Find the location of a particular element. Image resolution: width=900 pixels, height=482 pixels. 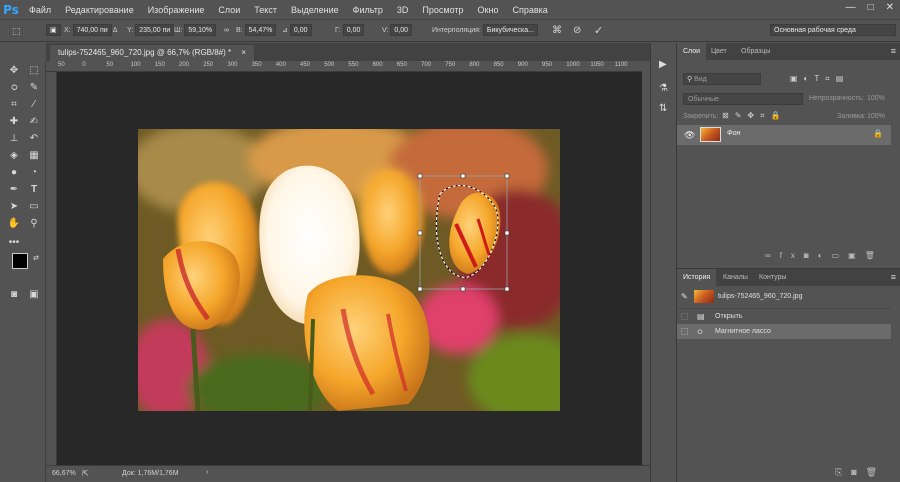

lock-icon: 🔒 is located at coordinates (878, 133).